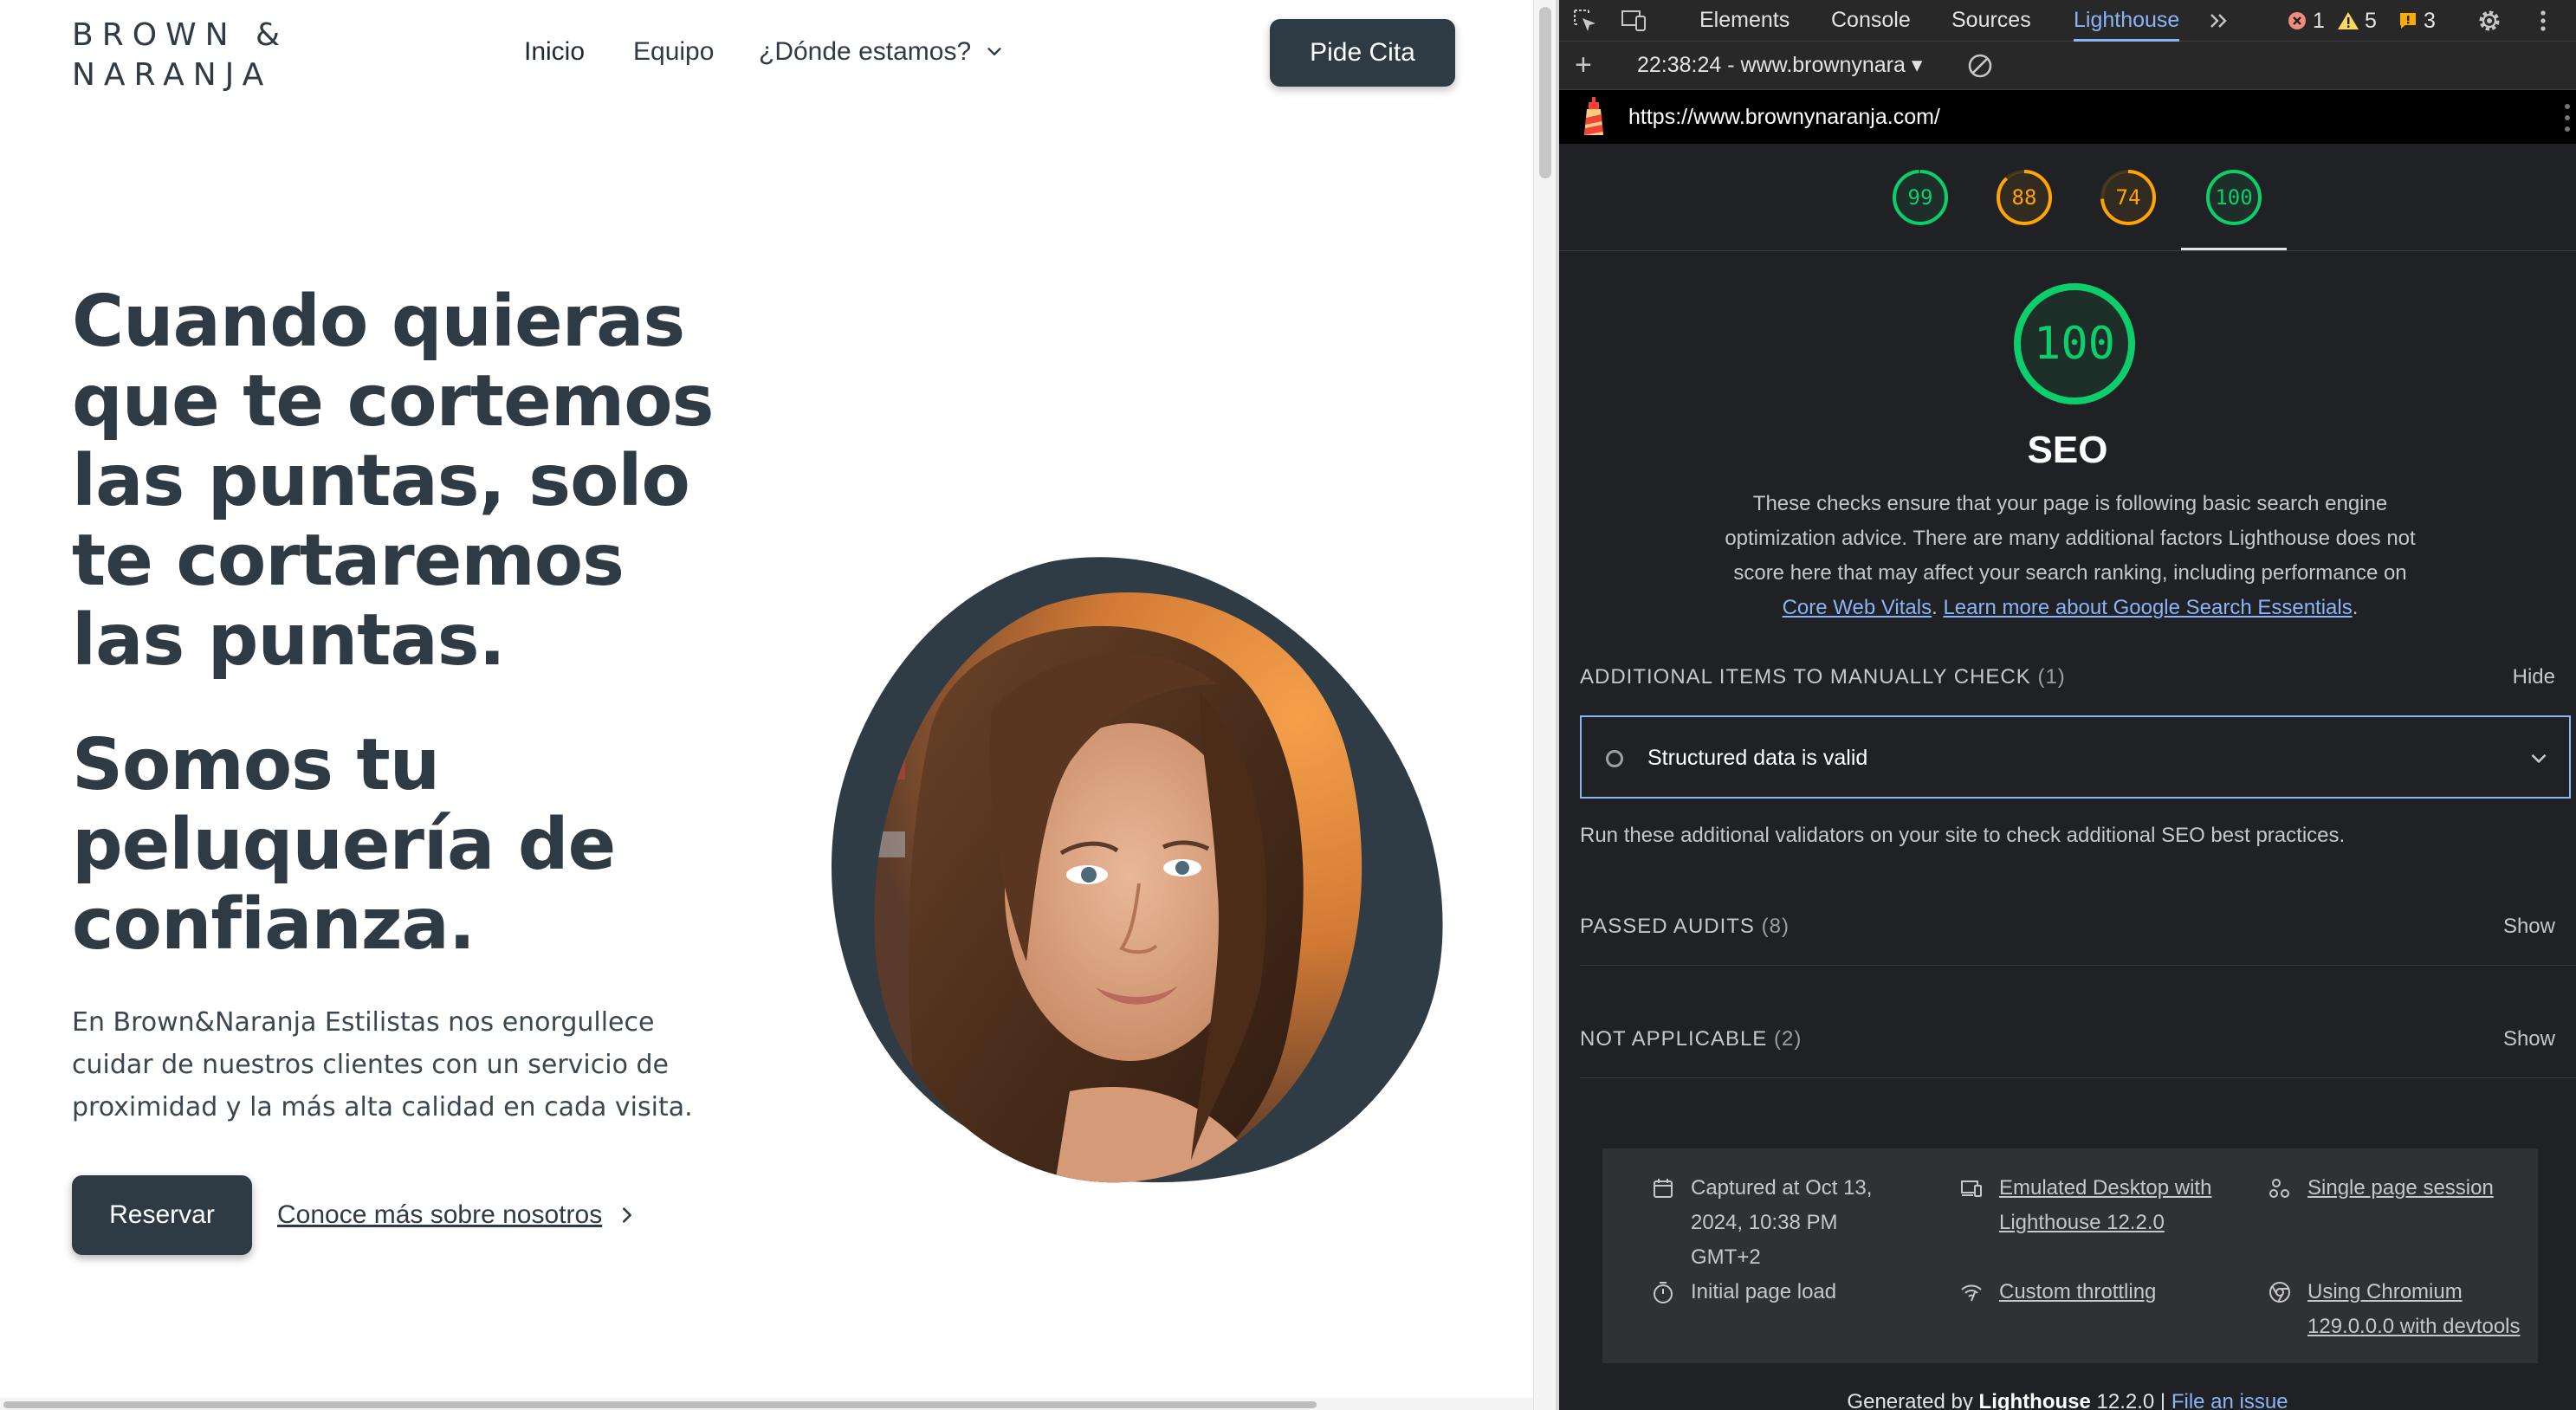 The height and width of the screenshot is (1410, 2576). I want to click on env-throttling: Custom throttling, so click(2097, 1292).